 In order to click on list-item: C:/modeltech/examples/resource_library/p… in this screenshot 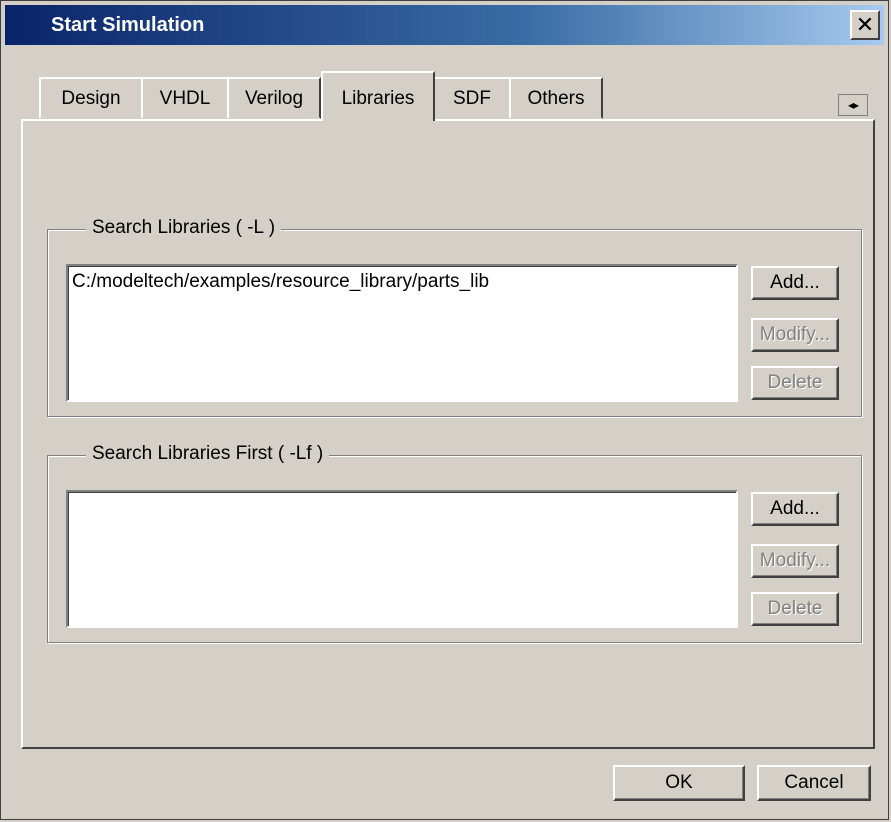, I will do `click(402, 282)`.